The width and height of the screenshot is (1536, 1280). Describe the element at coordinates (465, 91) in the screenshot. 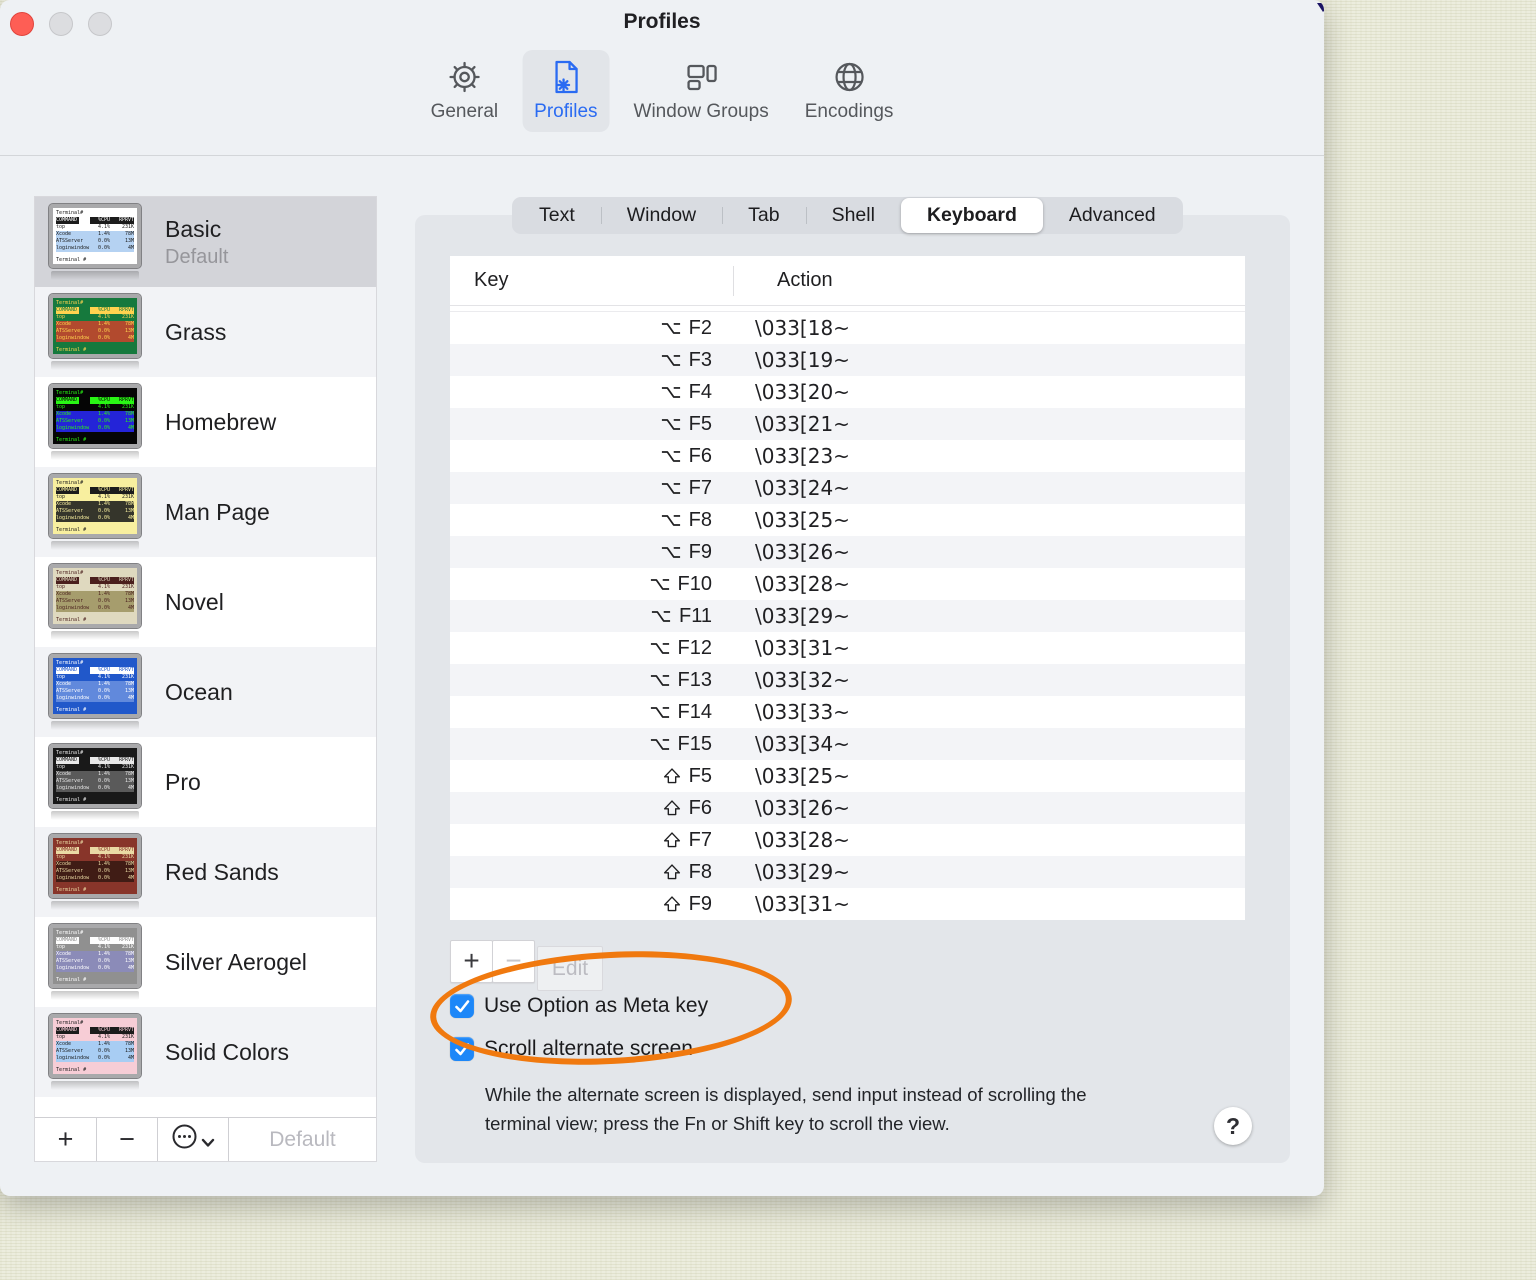

I see `toolbar-item-general: General` at that location.